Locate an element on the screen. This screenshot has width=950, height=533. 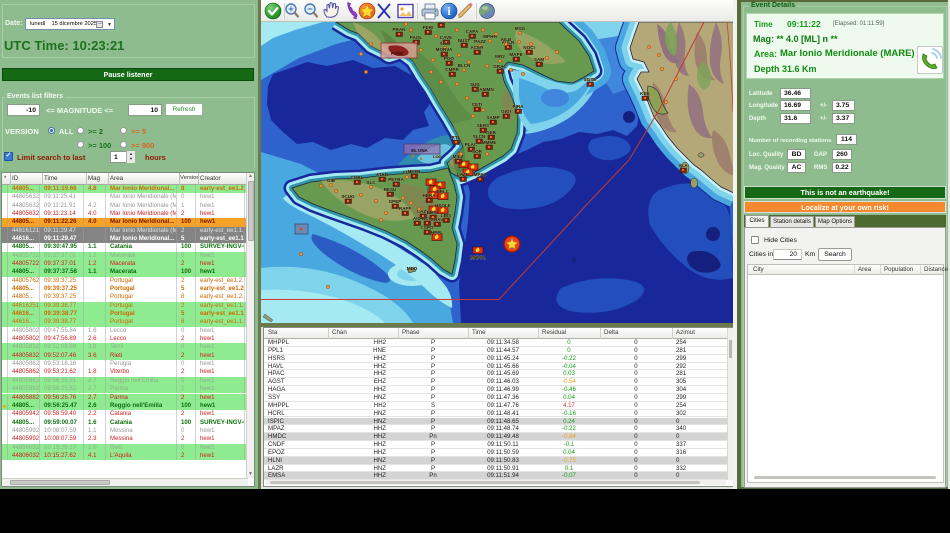
svg-text: HSOLE is located at coordinates (443, 205).